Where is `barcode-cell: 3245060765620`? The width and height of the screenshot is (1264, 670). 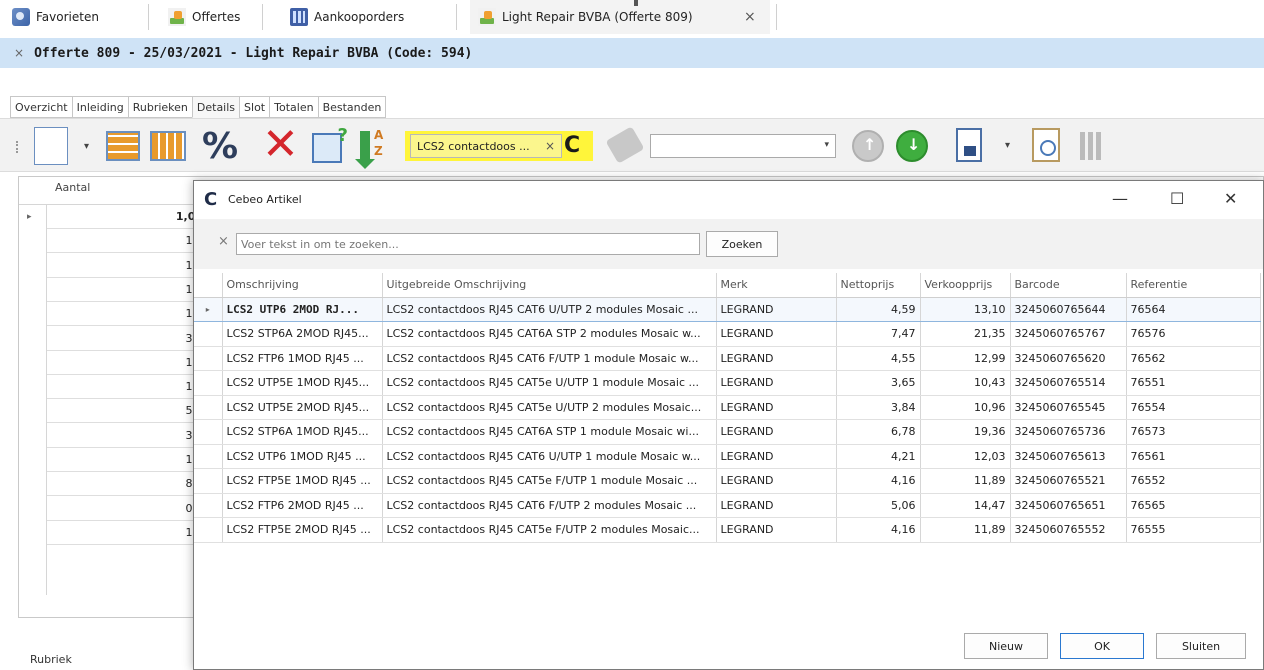 barcode-cell: 3245060765620 is located at coordinates (1068, 358).